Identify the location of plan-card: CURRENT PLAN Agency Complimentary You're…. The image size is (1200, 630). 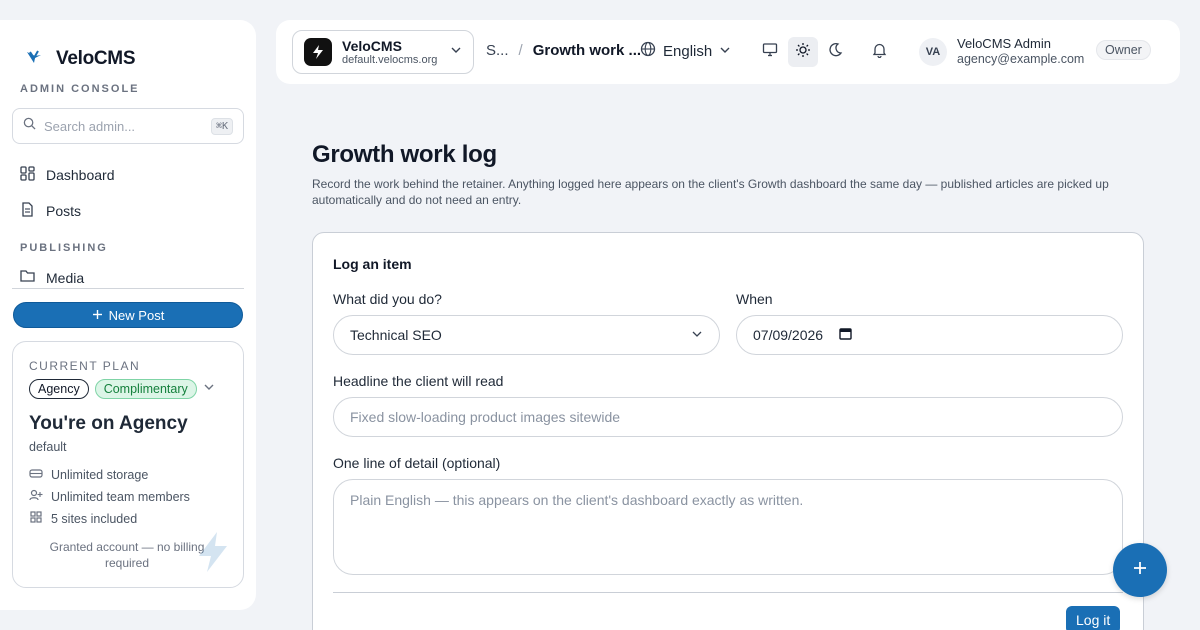
(128, 464).